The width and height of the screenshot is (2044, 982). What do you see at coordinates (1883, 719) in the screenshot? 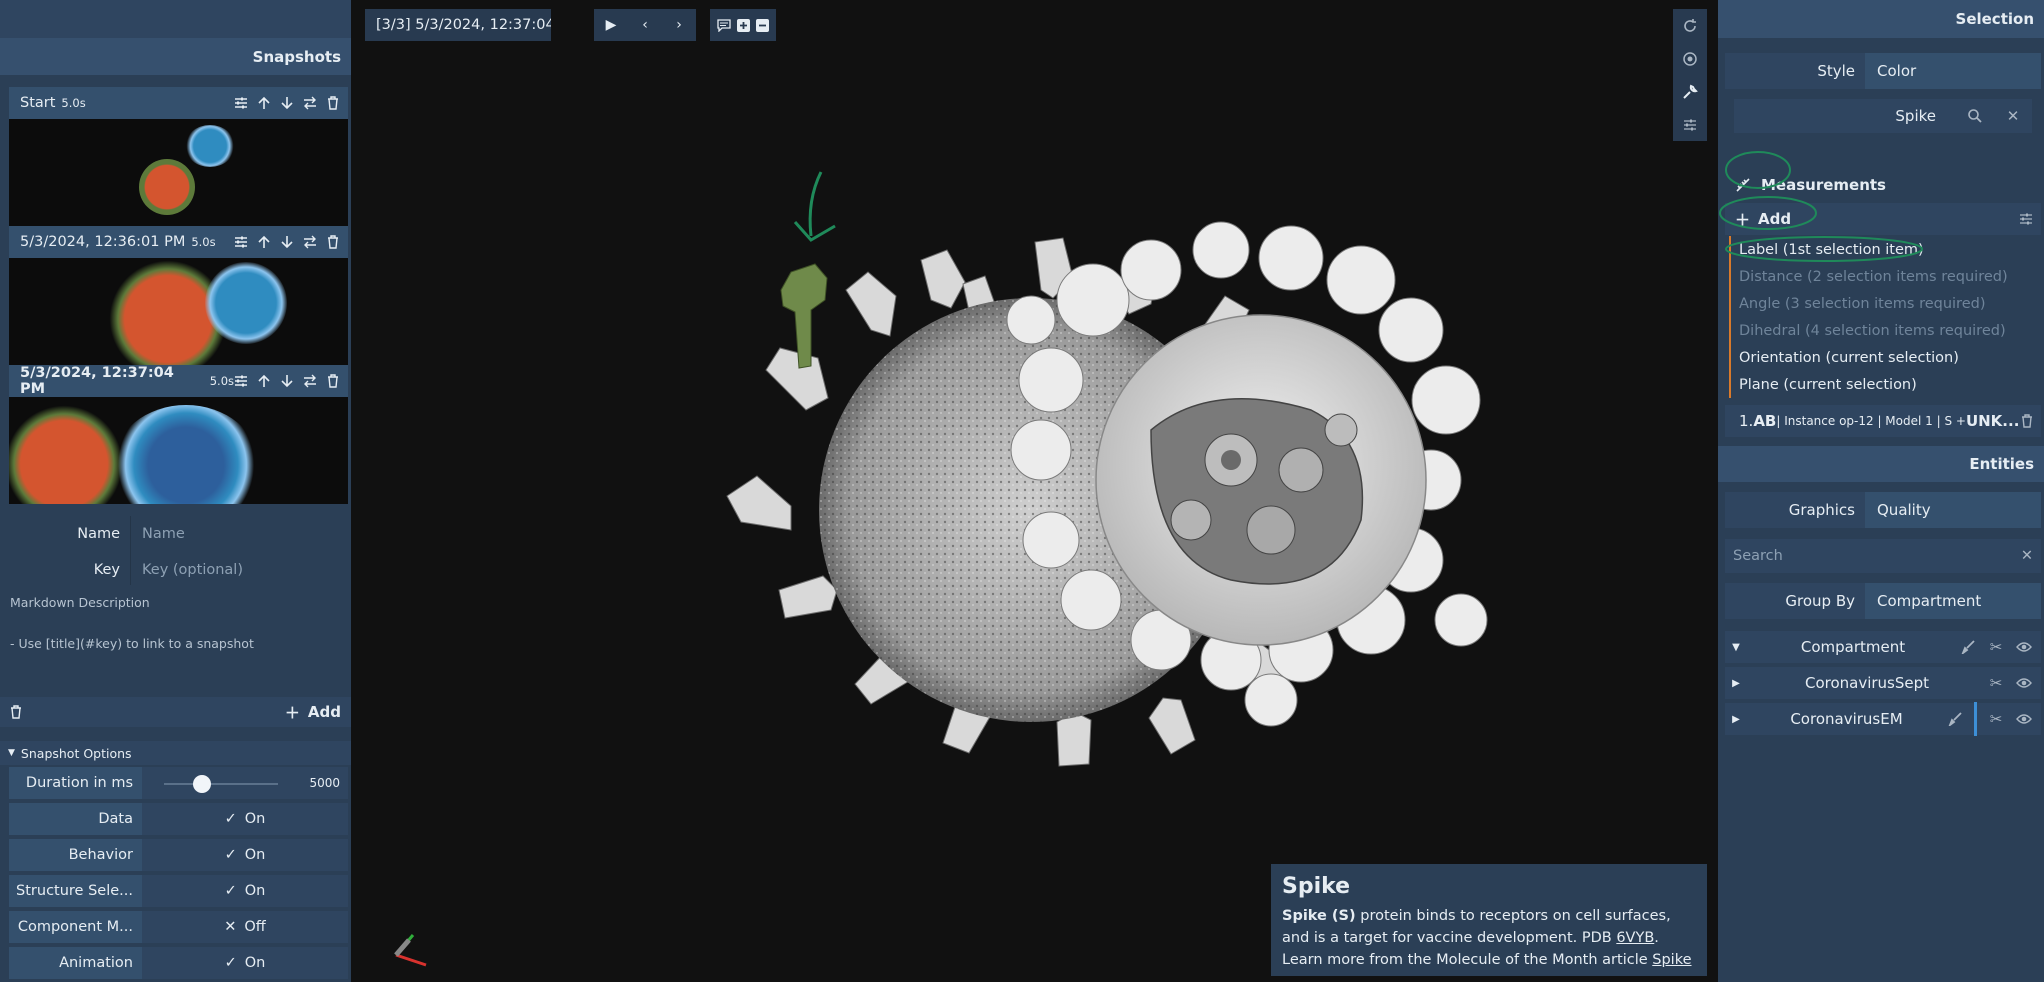
I see `tree-row-coronavirus-em: ▶ CoronavirusEM ✂` at bounding box center [1883, 719].